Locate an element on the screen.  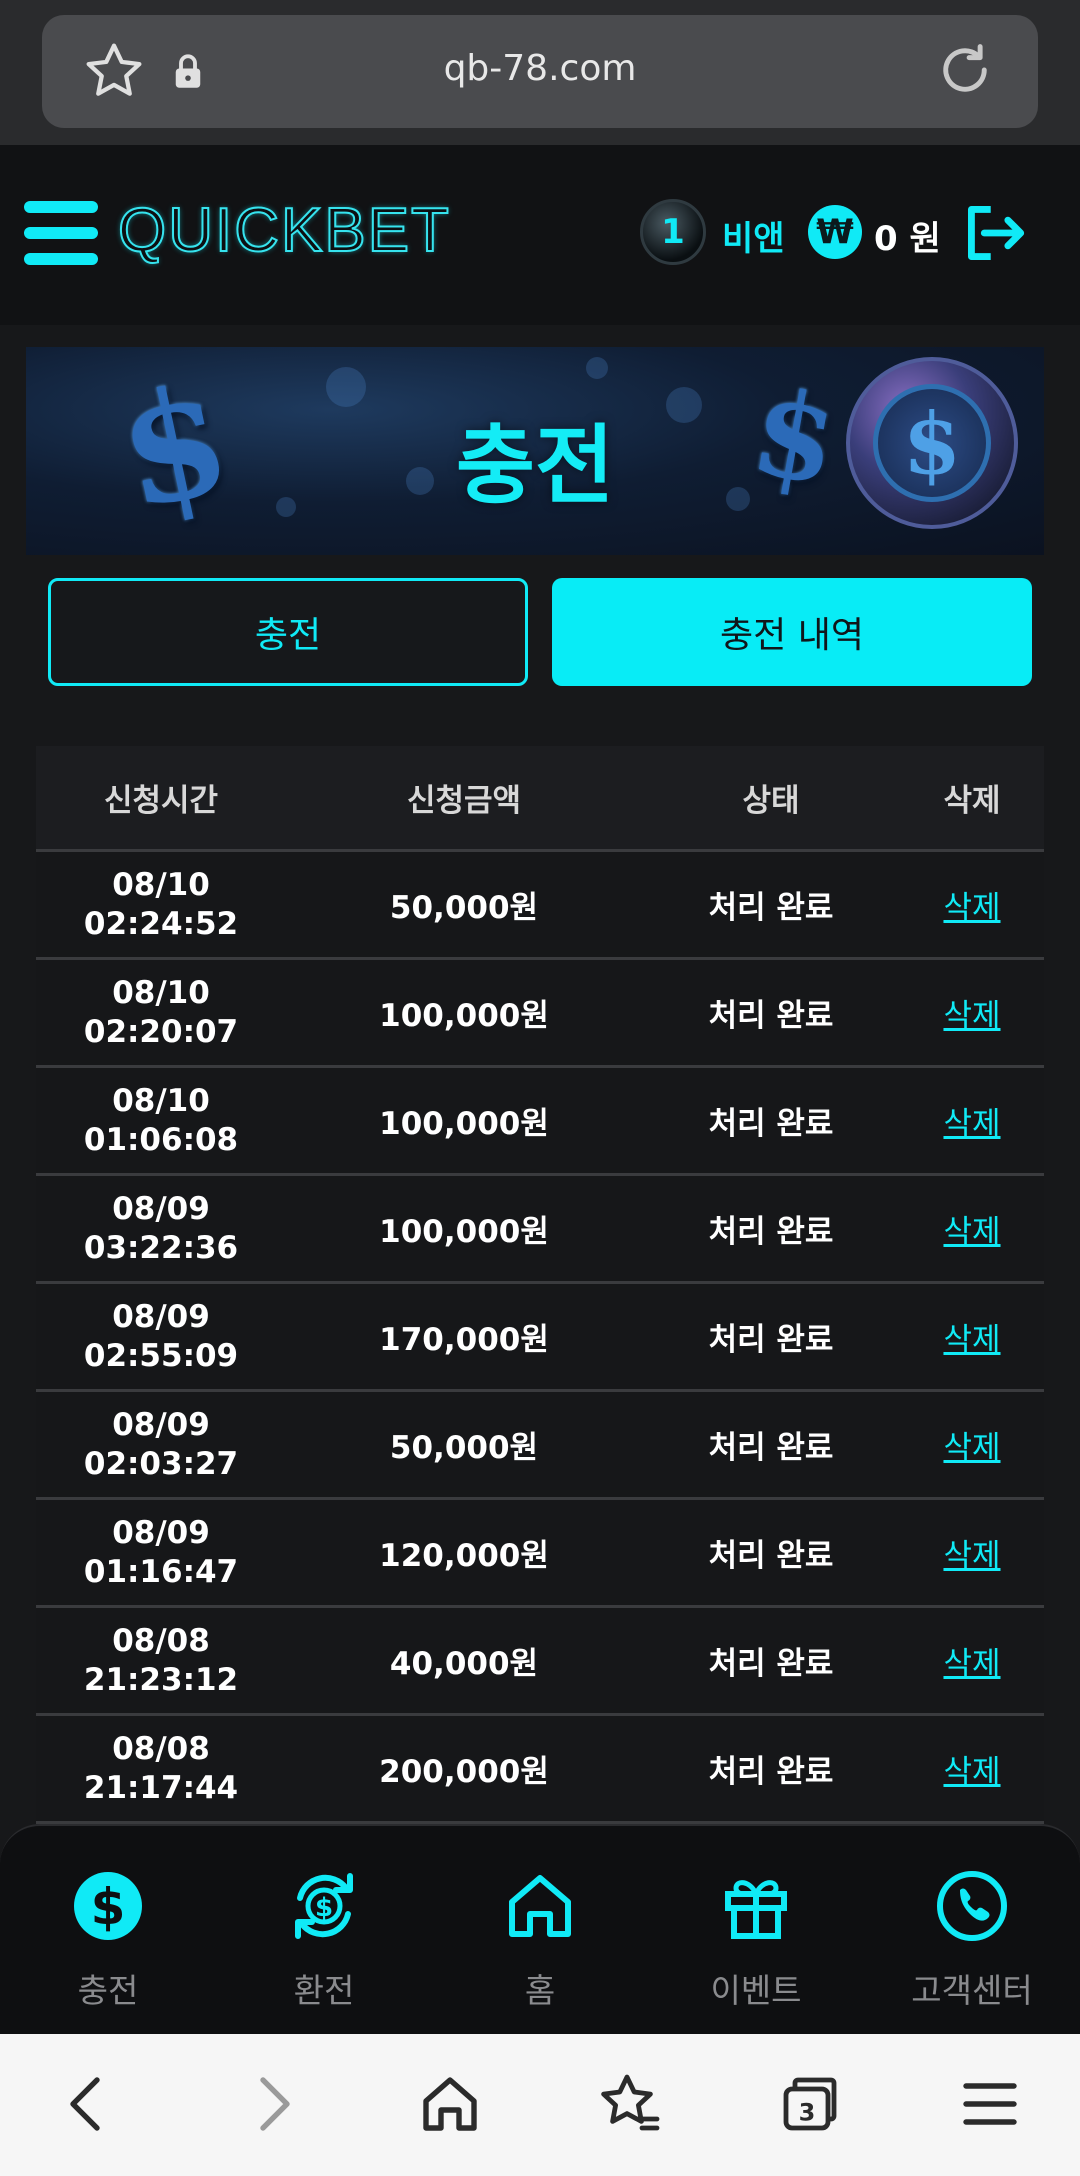
nav-event: 이벤트 is located at coordinates (756, 1939).